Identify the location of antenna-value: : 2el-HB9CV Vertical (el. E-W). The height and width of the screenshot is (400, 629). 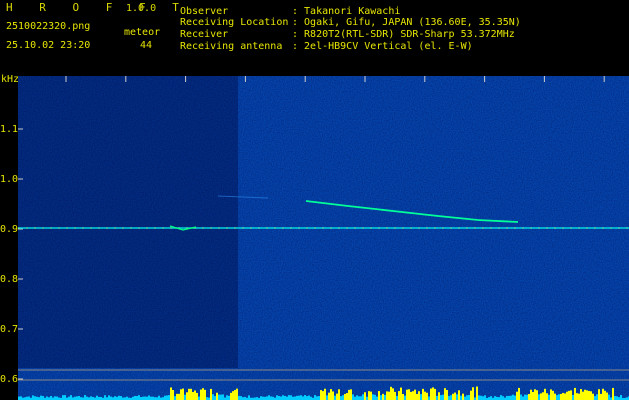
(382, 46).